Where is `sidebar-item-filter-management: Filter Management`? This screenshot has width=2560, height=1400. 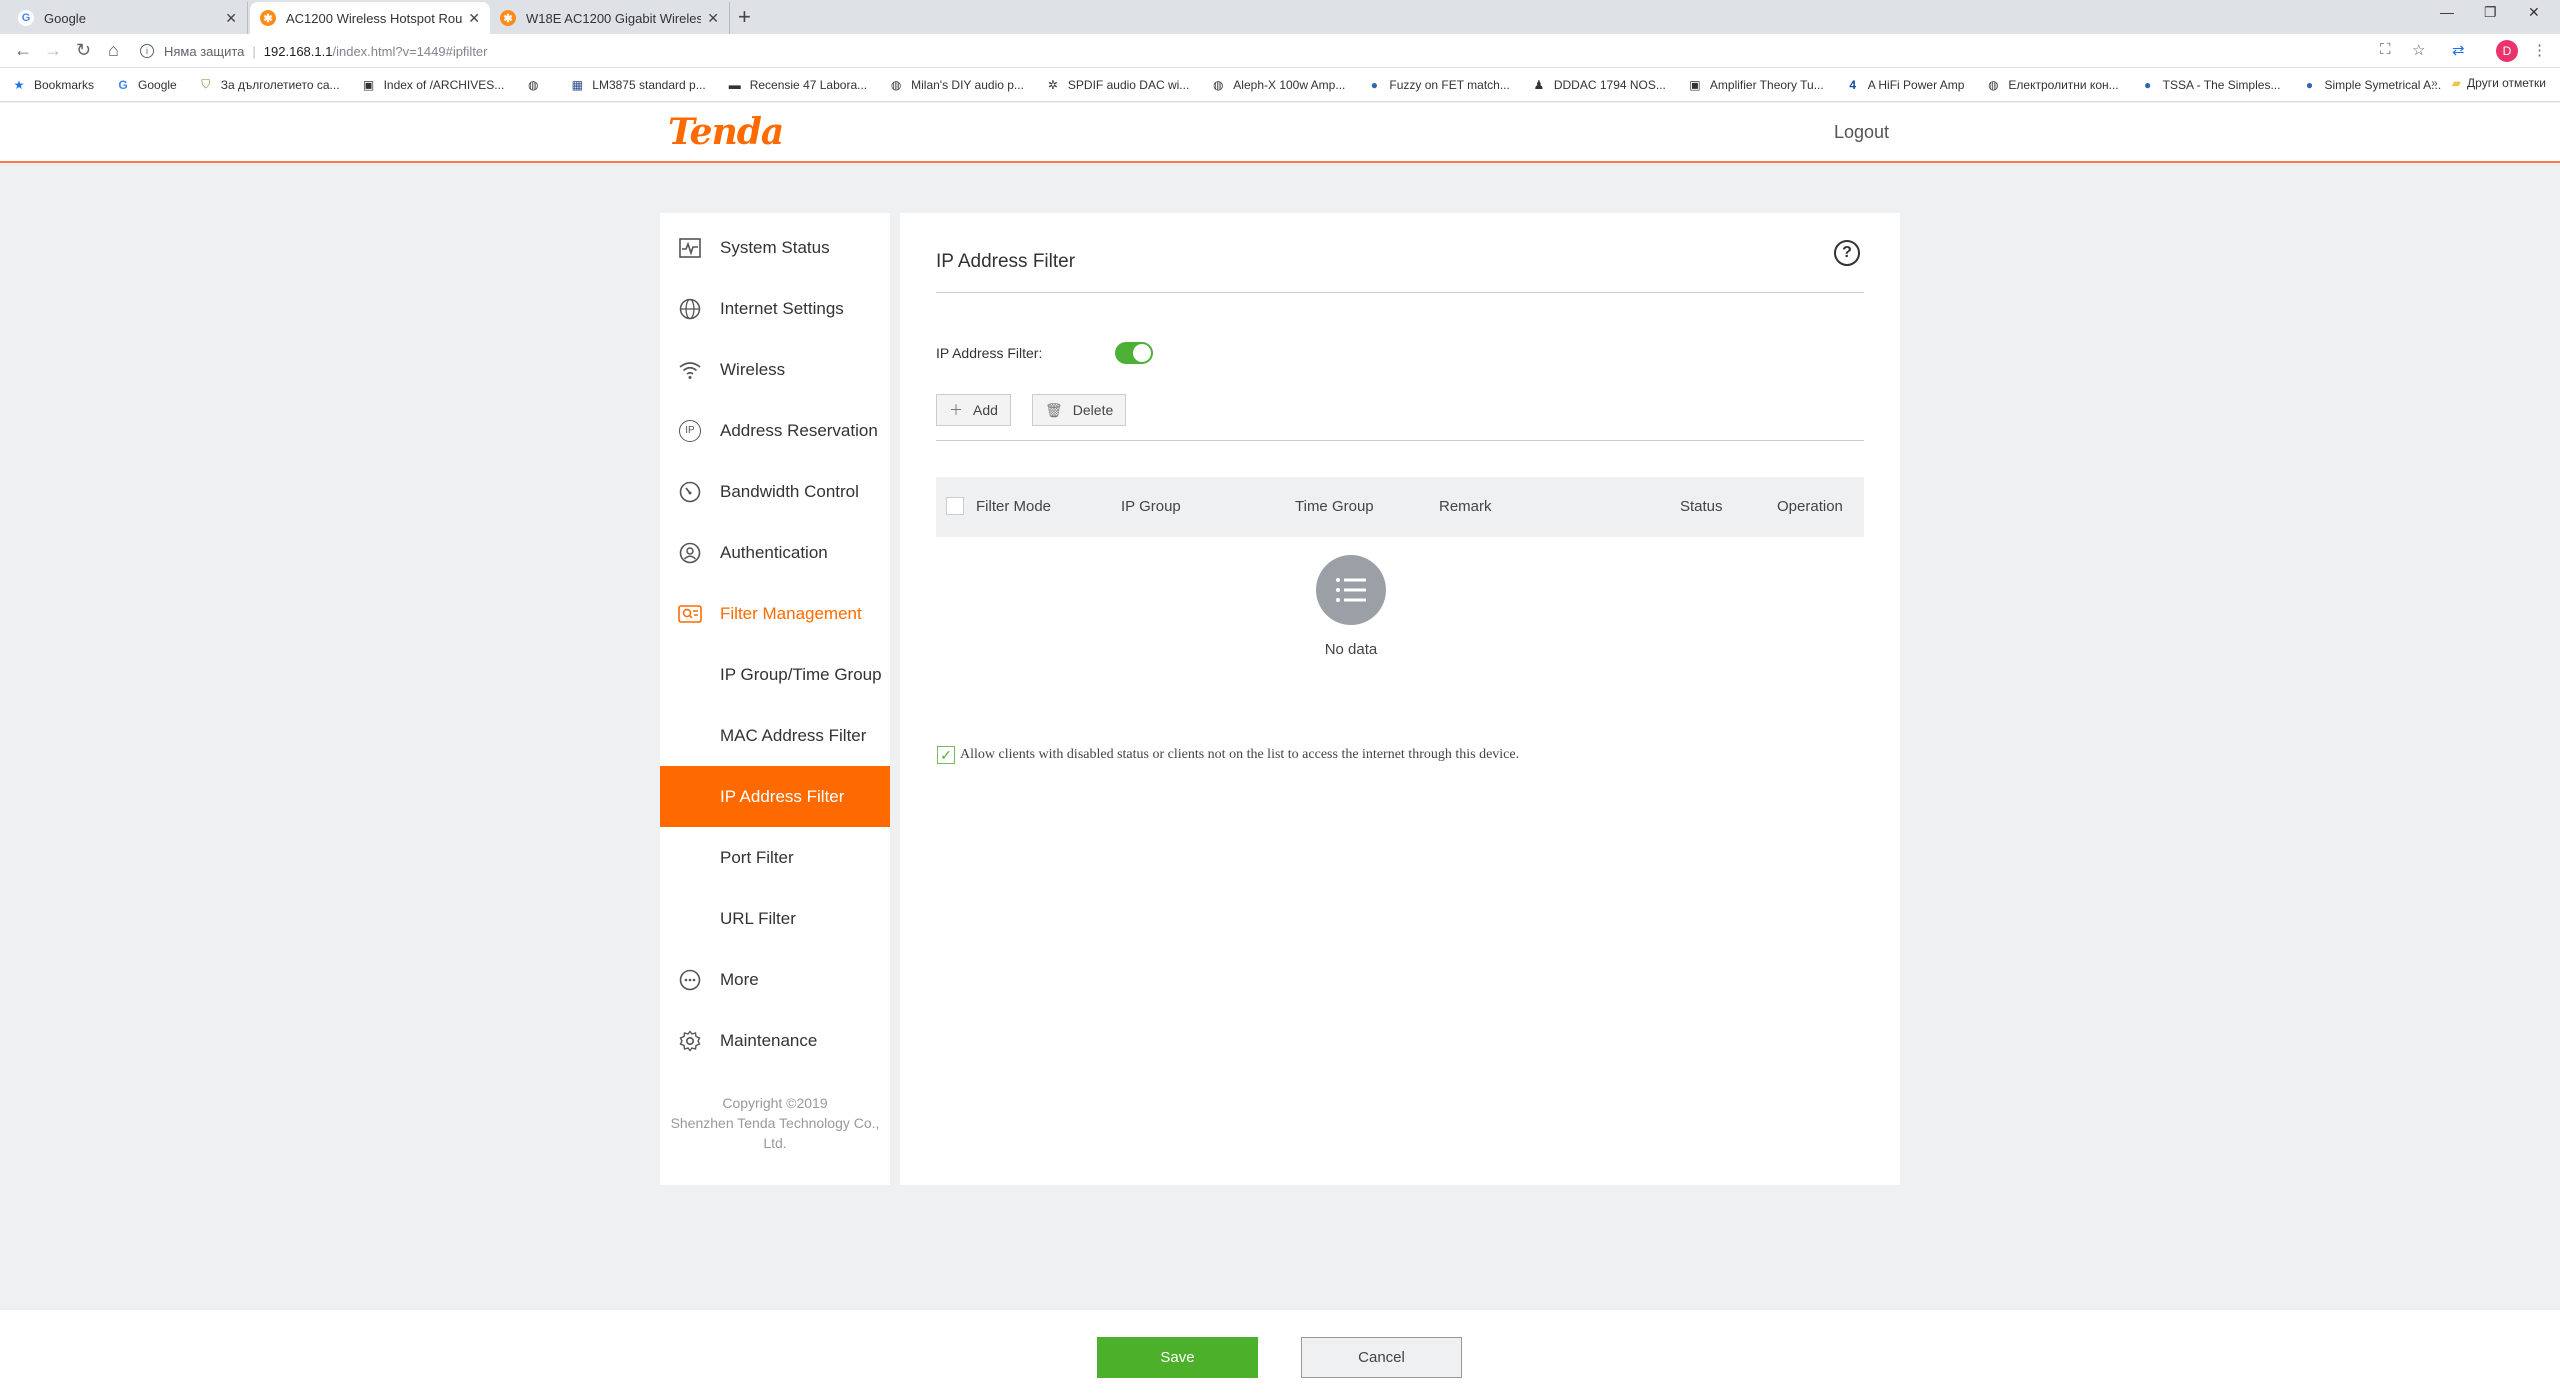 sidebar-item-filter-management: Filter Management is located at coordinates (775, 613).